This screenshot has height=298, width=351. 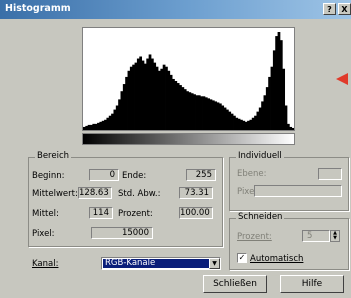 I want to click on individuell-group: Individuell, so click(x=289, y=181).